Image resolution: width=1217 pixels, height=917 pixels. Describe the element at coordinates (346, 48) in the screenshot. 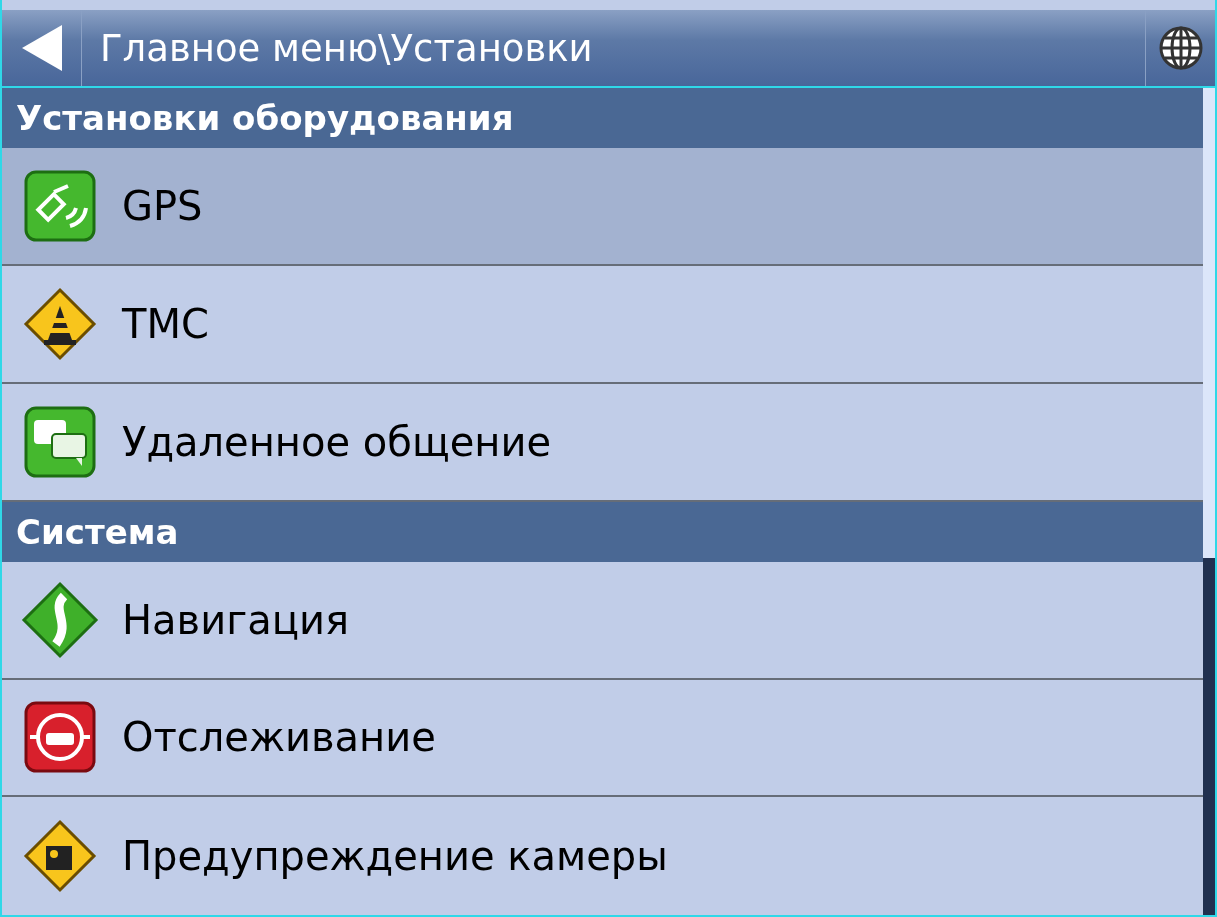

I see `window-title: Главное меню\Установки` at that location.